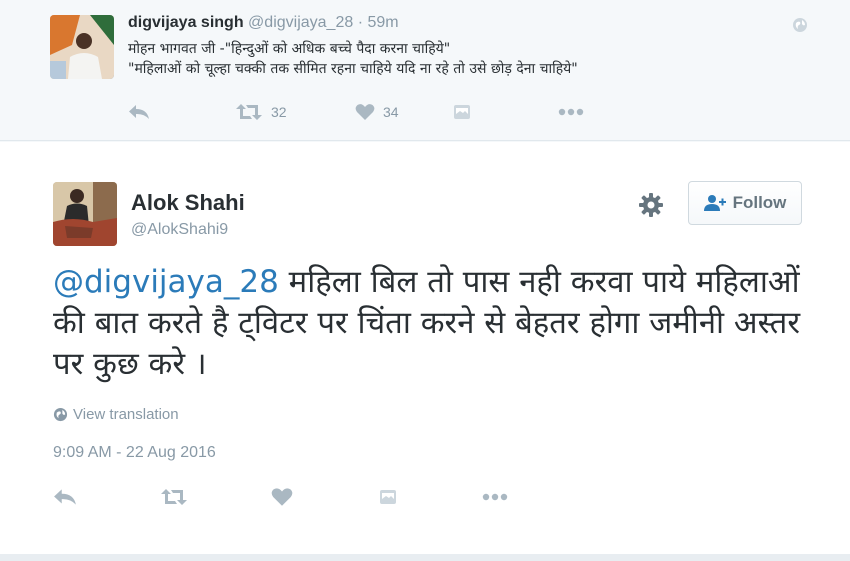 The width and height of the screenshot is (850, 561). I want to click on like-count: 34, so click(391, 112).